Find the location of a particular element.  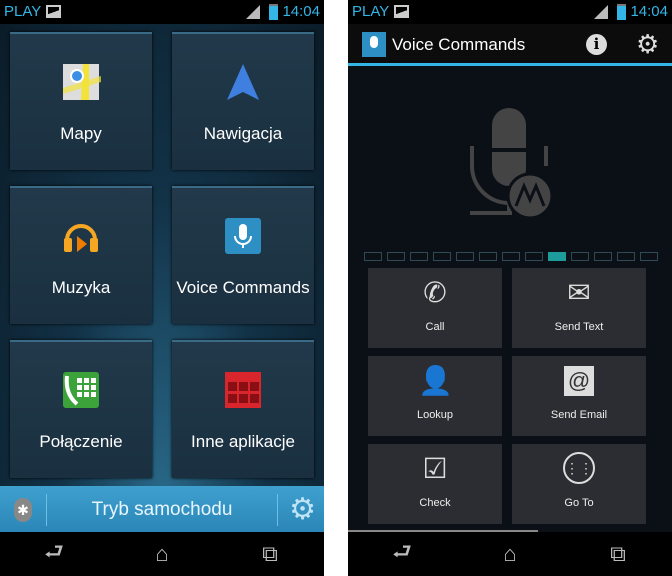

motorola-microphone-icon is located at coordinates (513, 163).